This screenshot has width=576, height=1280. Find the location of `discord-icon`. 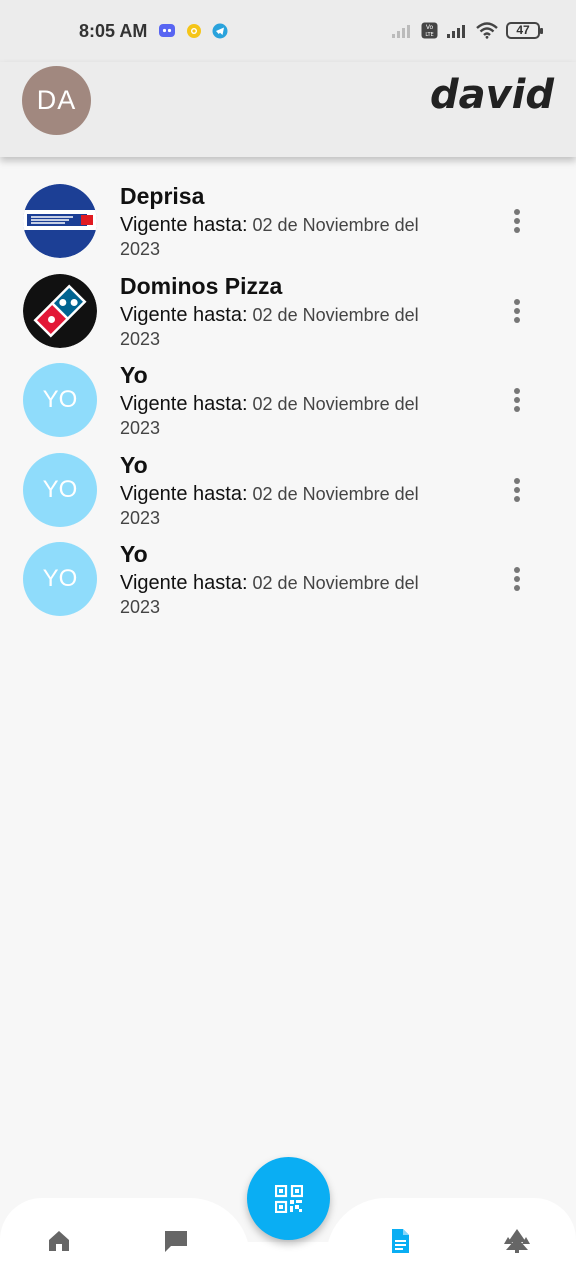

discord-icon is located at coordinates (167, 30).